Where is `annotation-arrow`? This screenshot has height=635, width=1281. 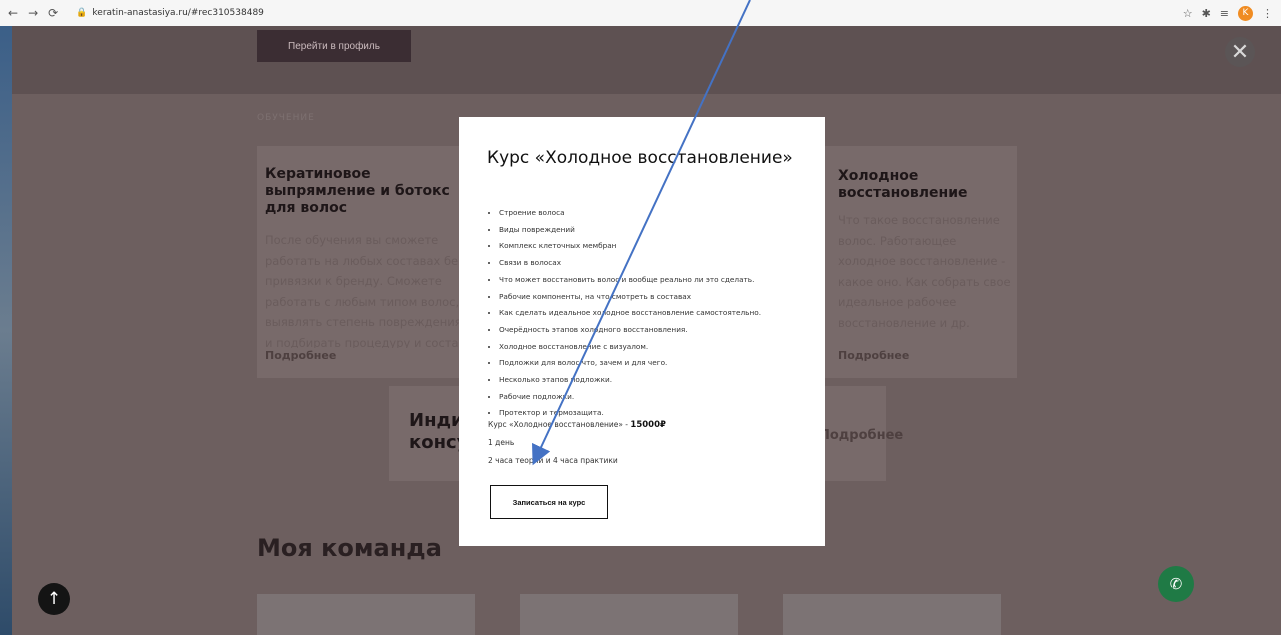
annotation-arrow is located at coordinates (641, 233).